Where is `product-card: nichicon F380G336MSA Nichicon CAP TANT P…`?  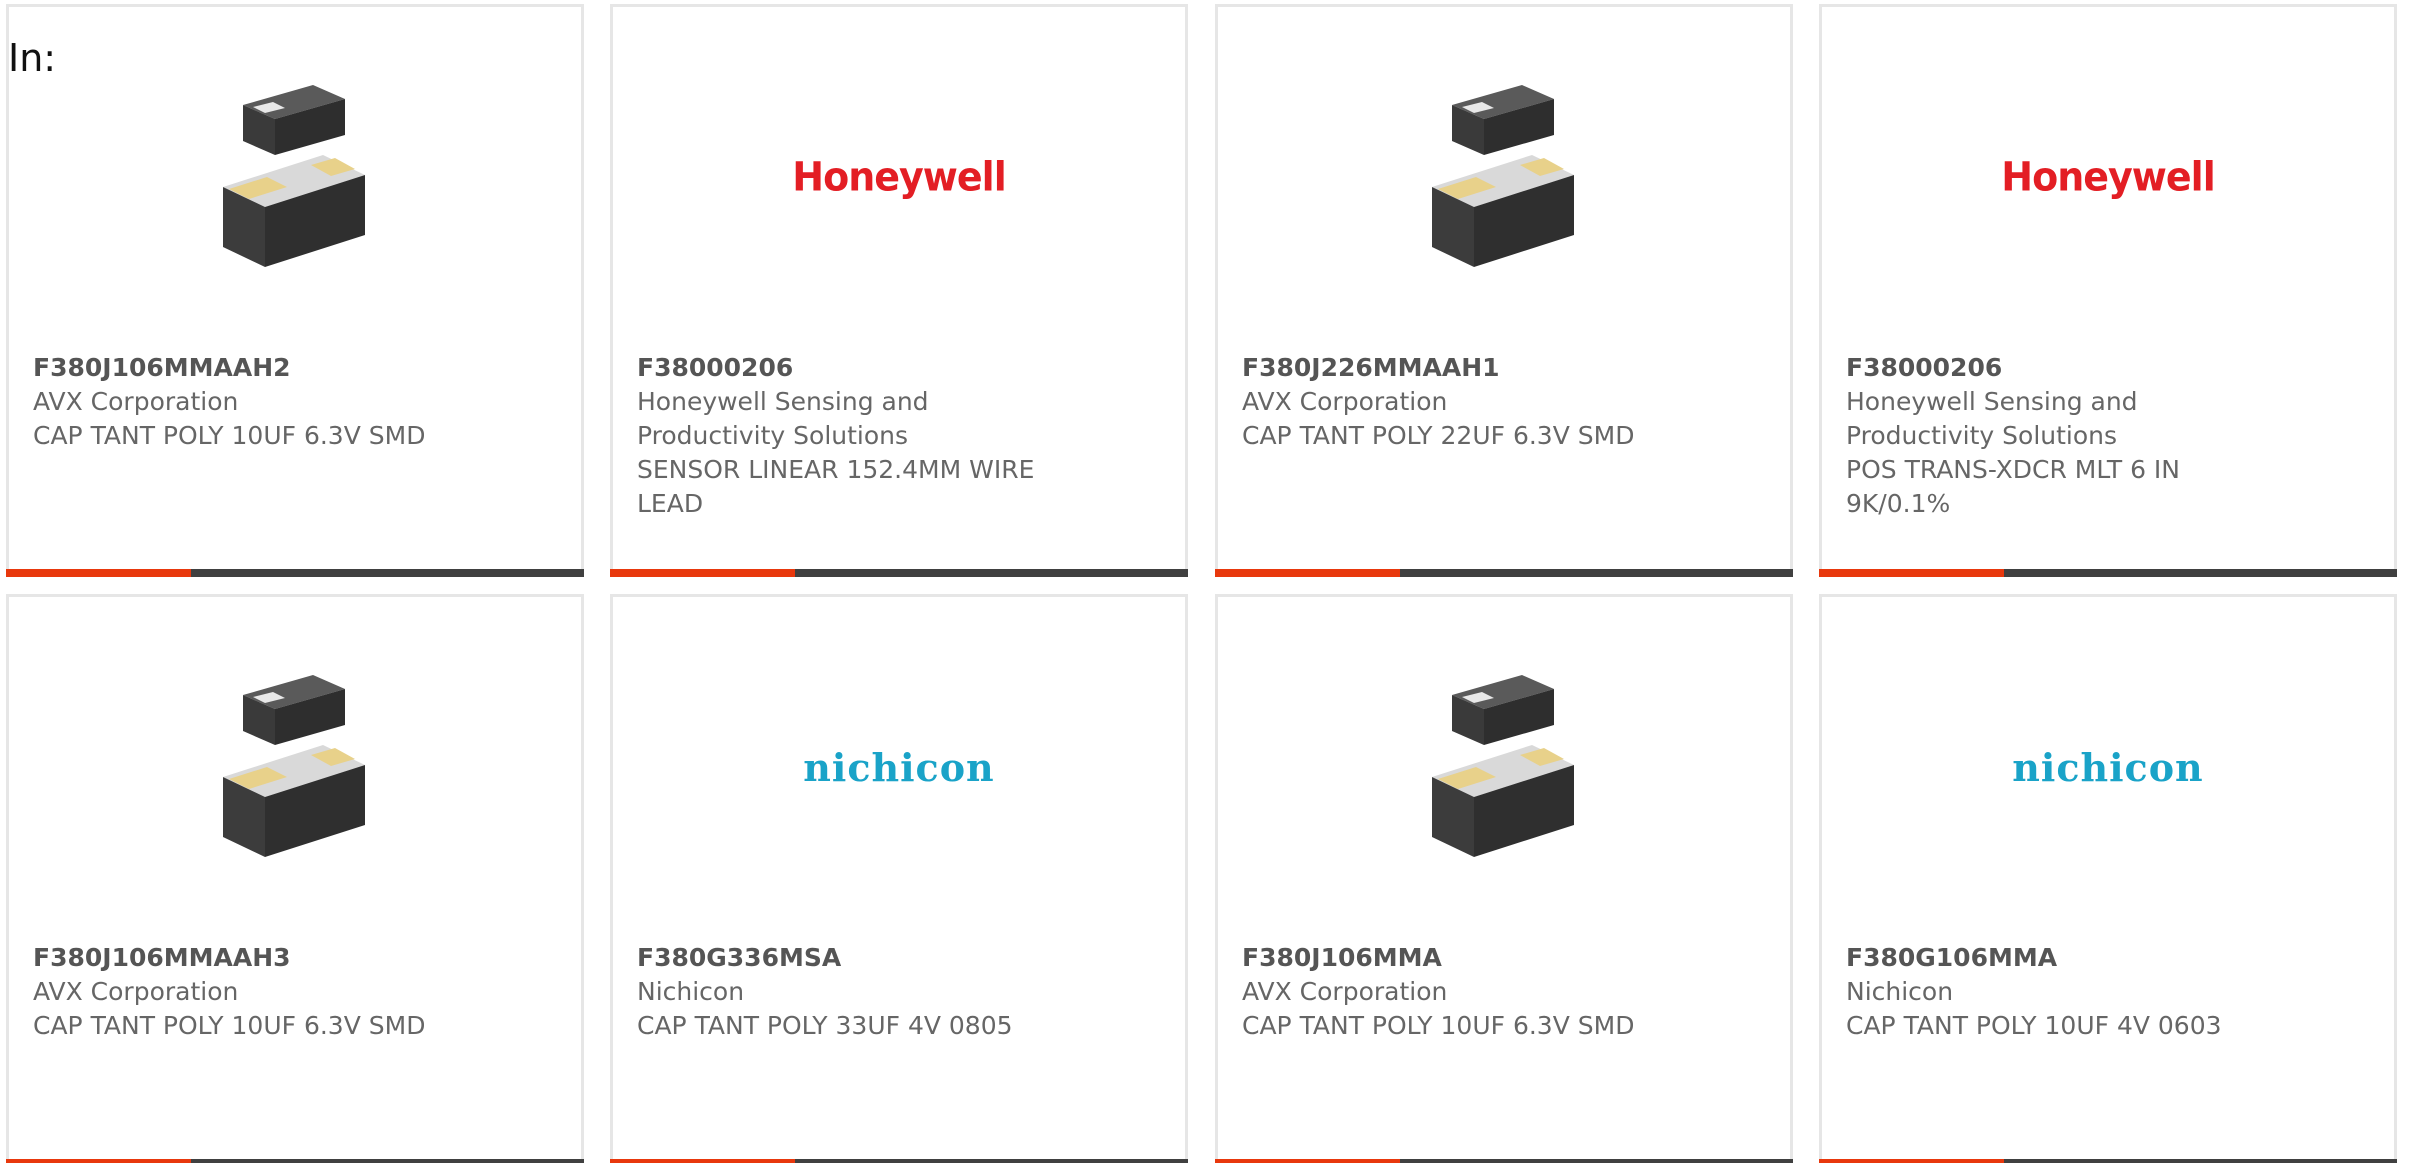
product-card: nichicon F380G336MSA Nichicon CAP TANT P… is located at coordinates (899, 878).